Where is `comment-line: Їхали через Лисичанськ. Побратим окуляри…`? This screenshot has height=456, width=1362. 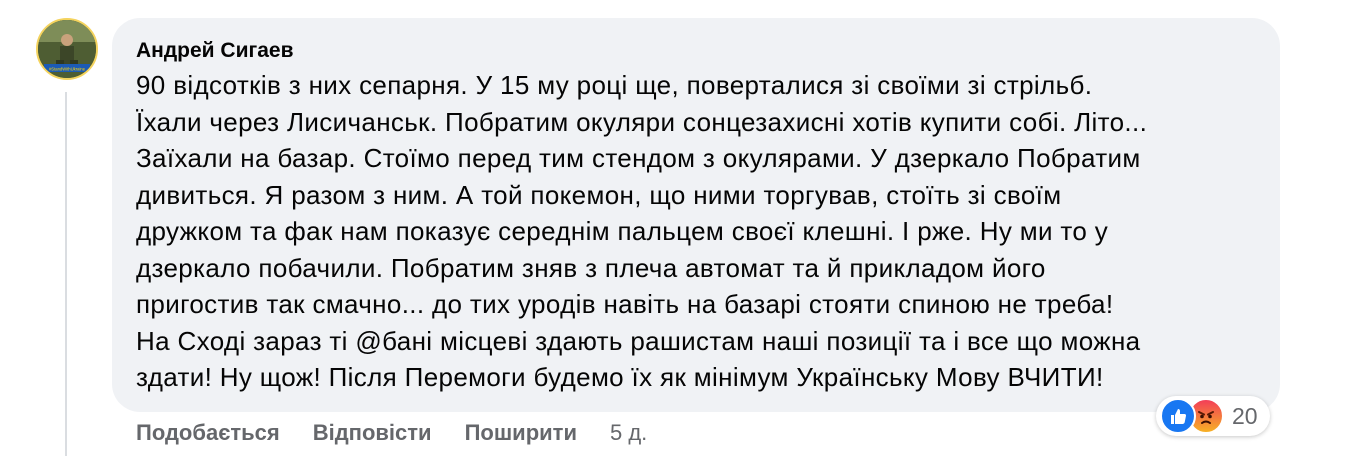 comment-line: Їхали через Лисичанськ. Побратим окуляри… is located at coordinates (642, 121).